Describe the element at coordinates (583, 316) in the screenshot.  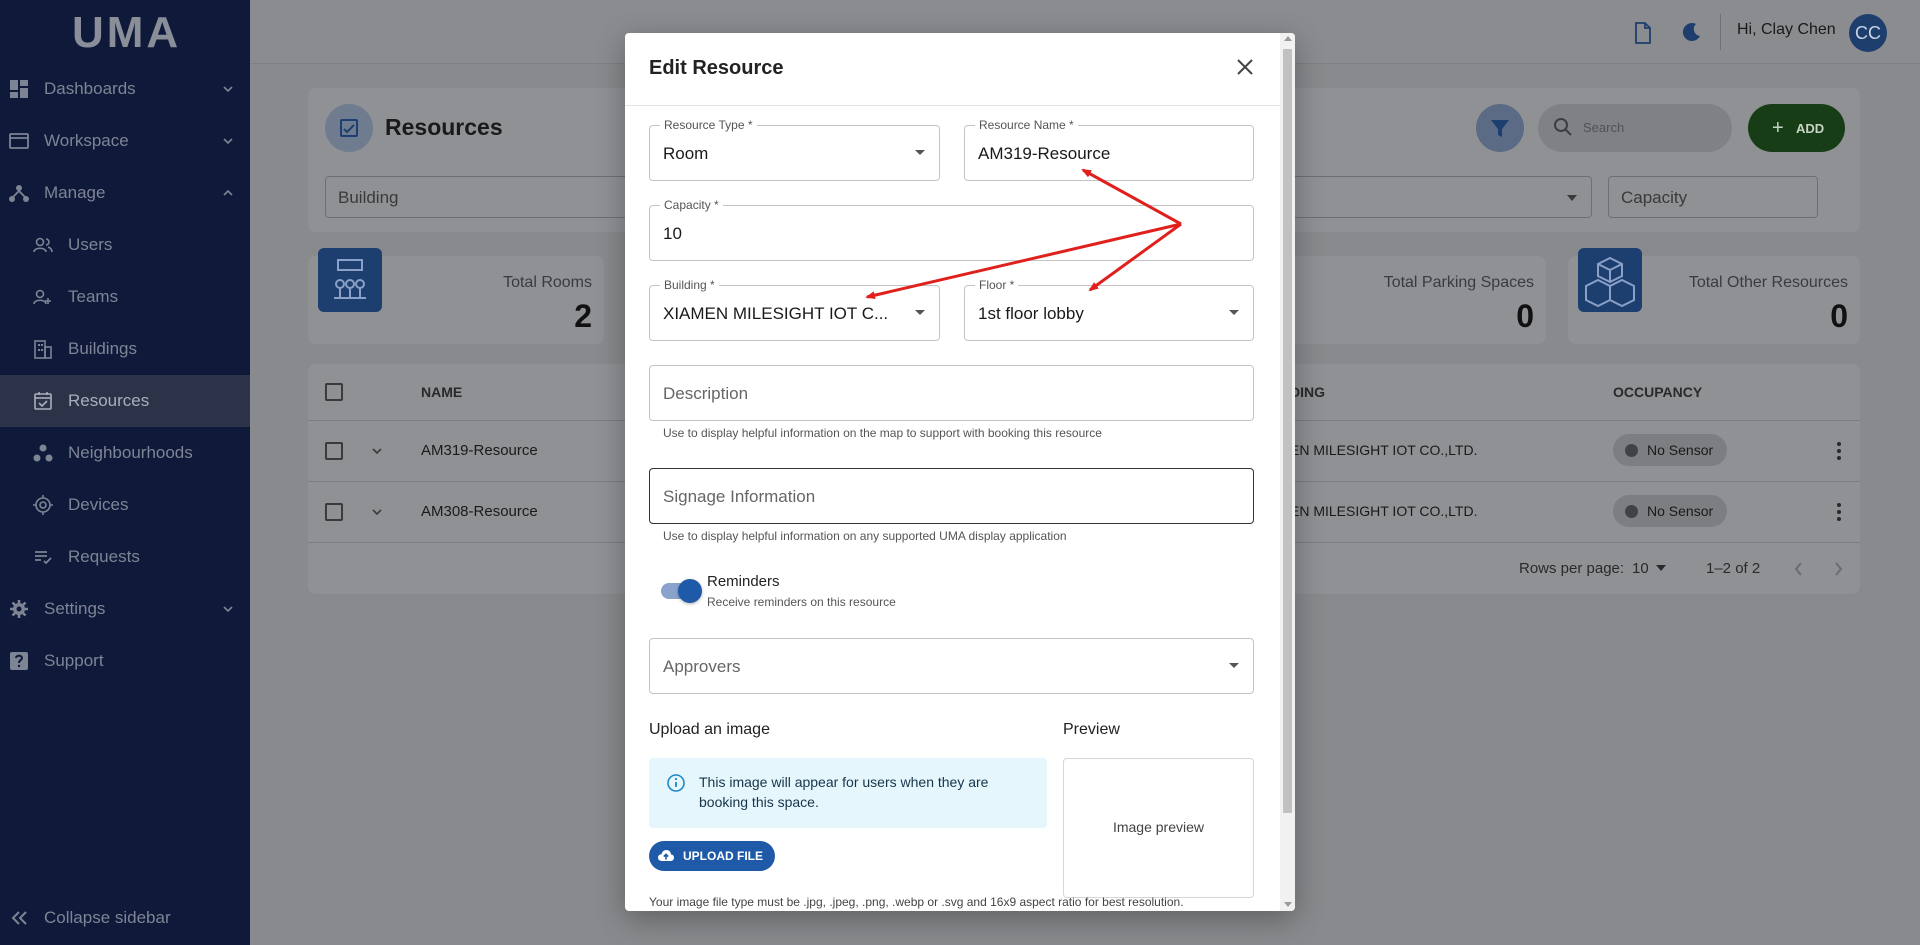
I see `stat-value: 2` at that location.